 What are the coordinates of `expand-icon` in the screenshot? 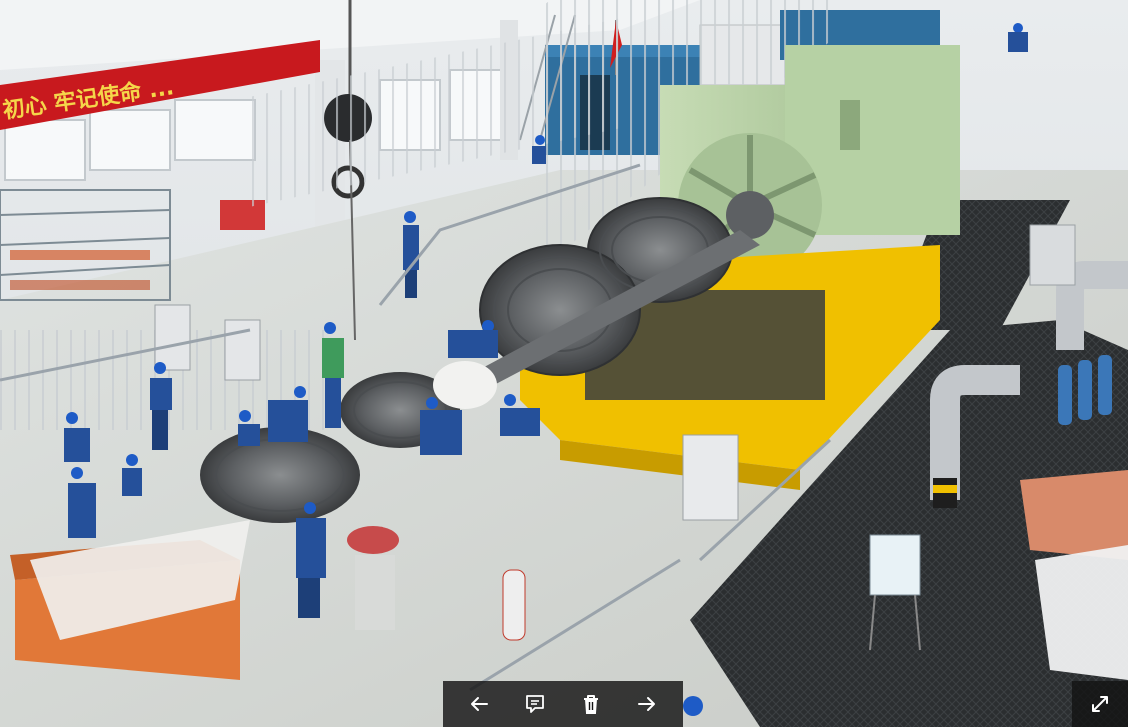 It's located at (1100, 704).